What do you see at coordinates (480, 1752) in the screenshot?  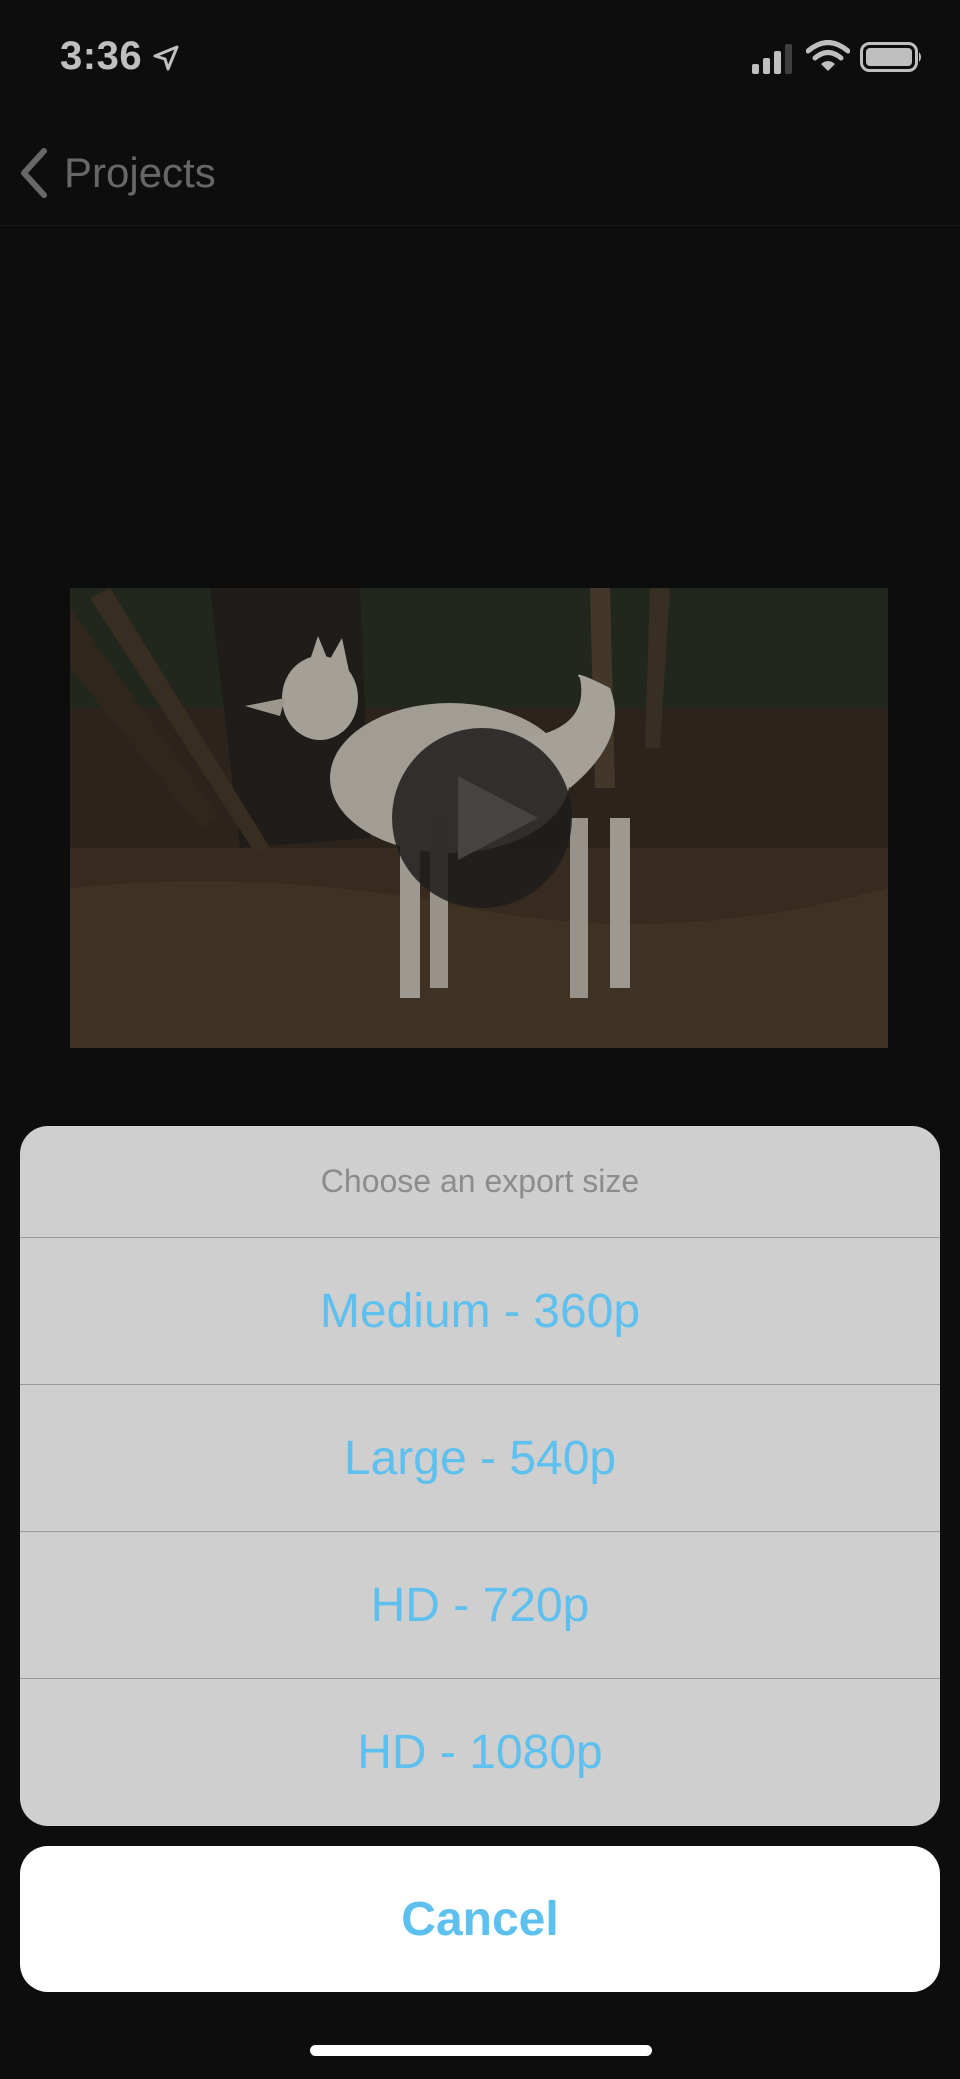 I see `export-option-hd-1080p: HD - 1080p` at bounding box center [480, 1752].